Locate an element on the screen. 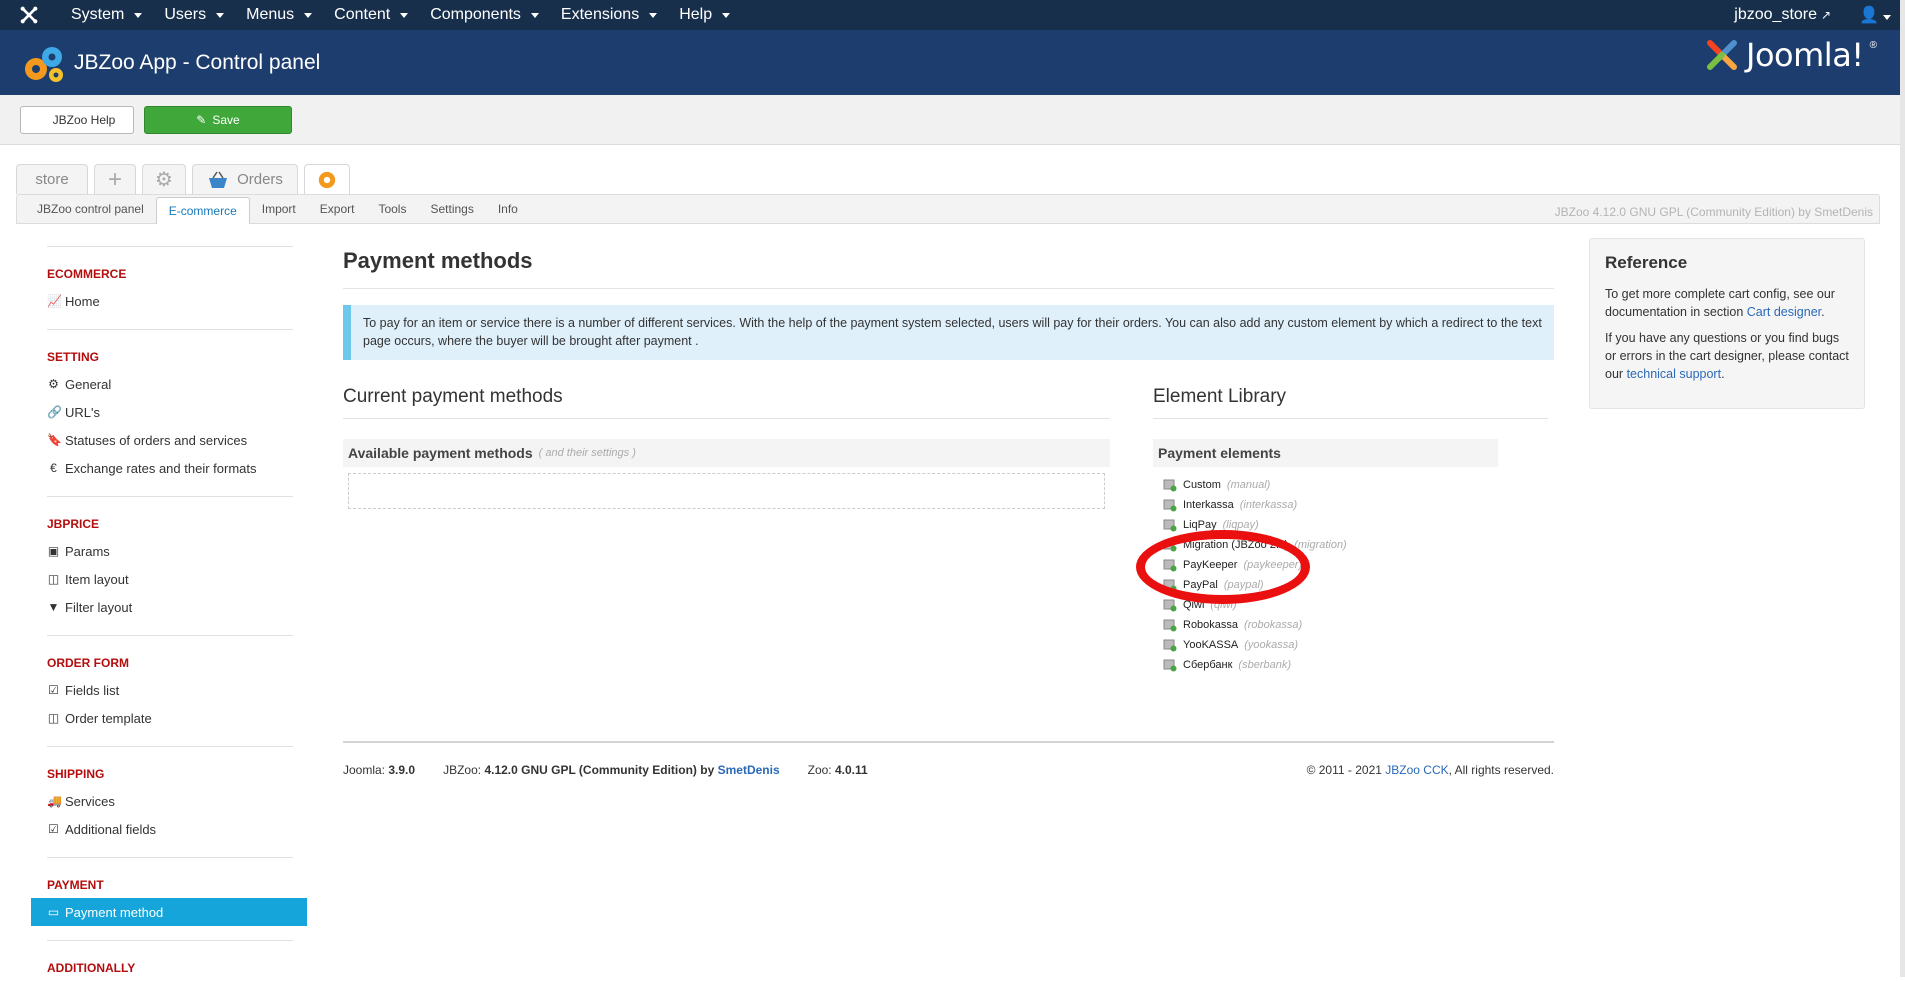 Image resolution: width=1905 pixels, height=981 pixels. sidebar-item-item-layout: ◫ Item layout is located at coordinates (170, 579).